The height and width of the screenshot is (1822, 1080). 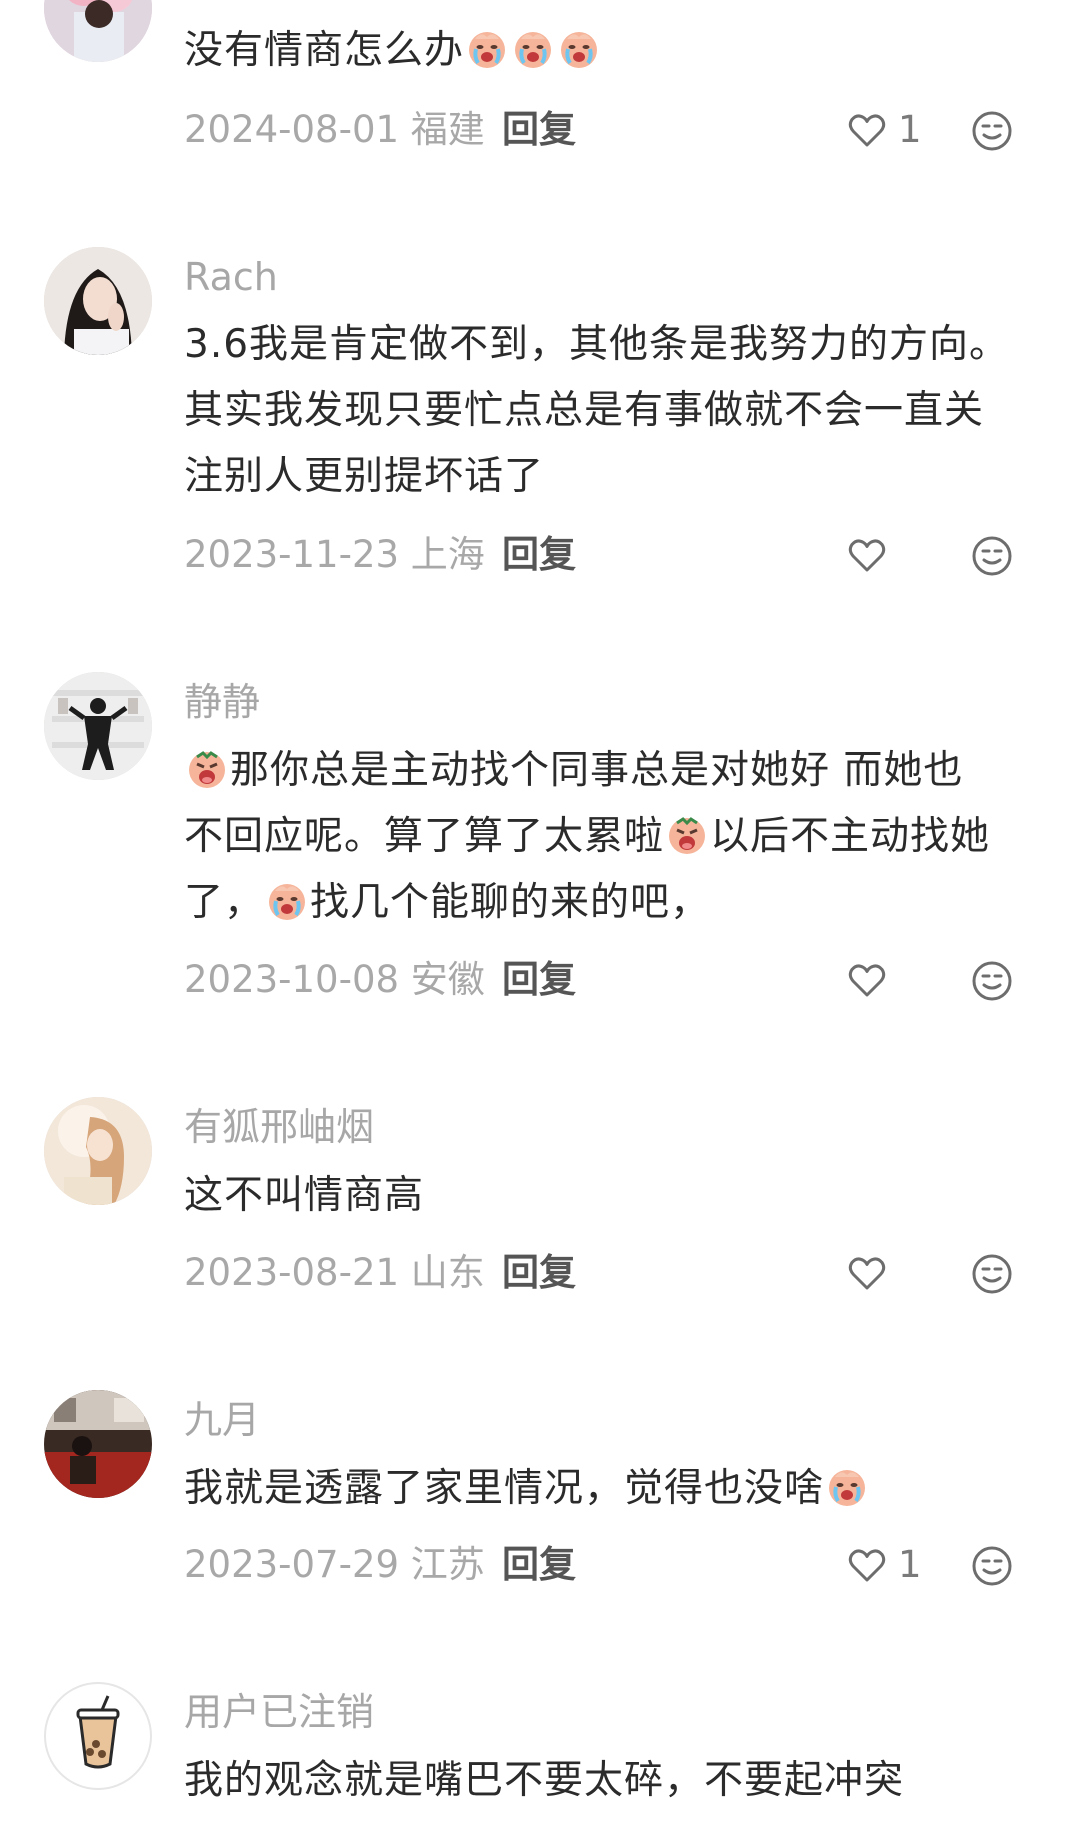 What do you see at coordinates (614, 477) in the screenshot?
I see `comment-line: 注别人更别提坏话了` at bounding box center [614, 477].